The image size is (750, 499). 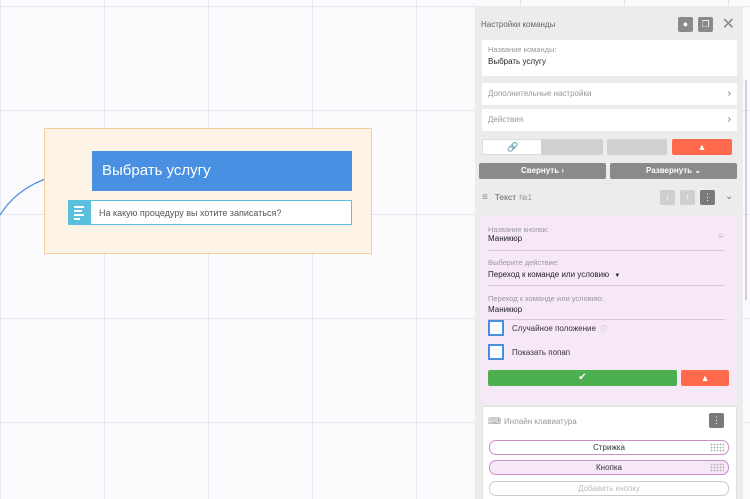 What do you see at coordinates (609, 120) in the screenshot?
I see `actions-row: Действия ›` at bounding box center [609, 120].